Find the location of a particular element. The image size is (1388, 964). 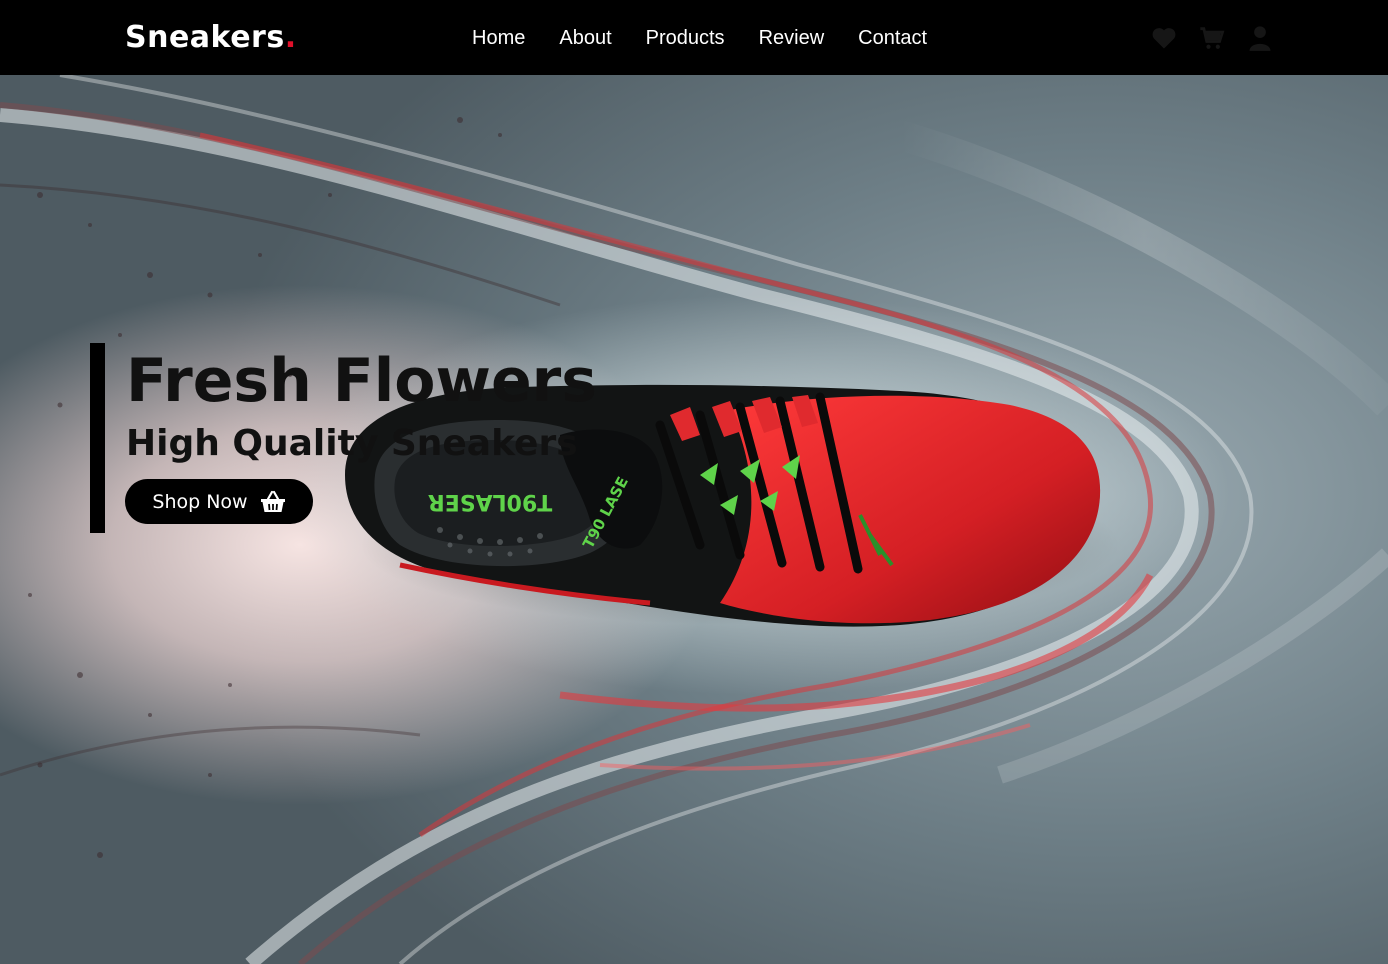

heart-icon is located at coordinates (1164, 38).